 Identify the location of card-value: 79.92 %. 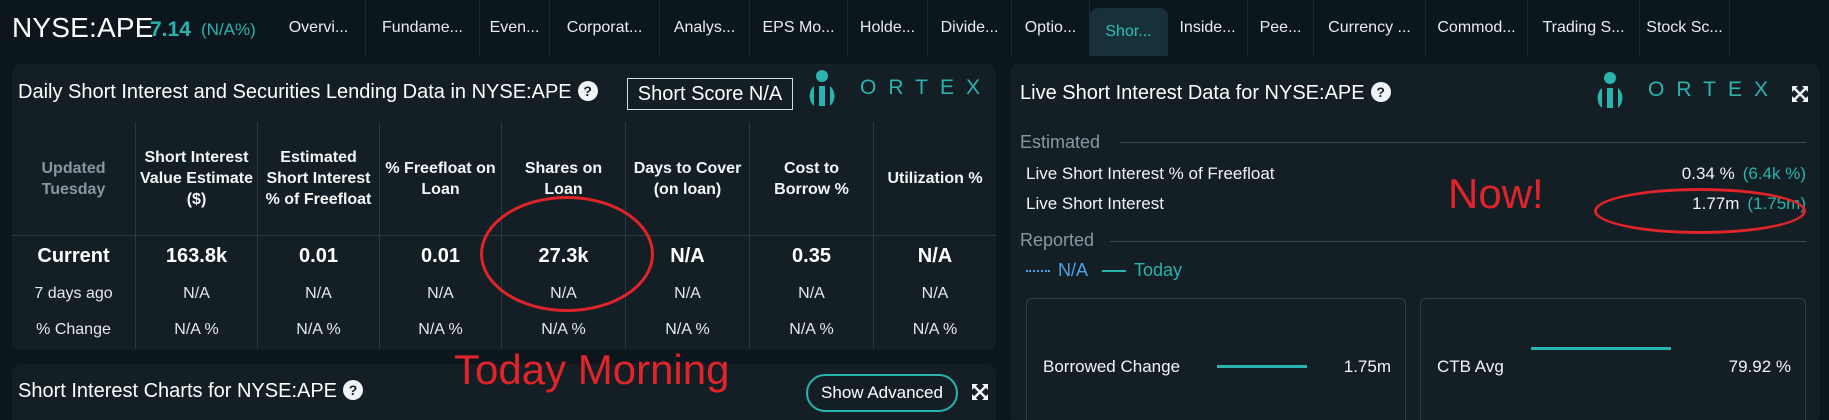
(1759, 366).